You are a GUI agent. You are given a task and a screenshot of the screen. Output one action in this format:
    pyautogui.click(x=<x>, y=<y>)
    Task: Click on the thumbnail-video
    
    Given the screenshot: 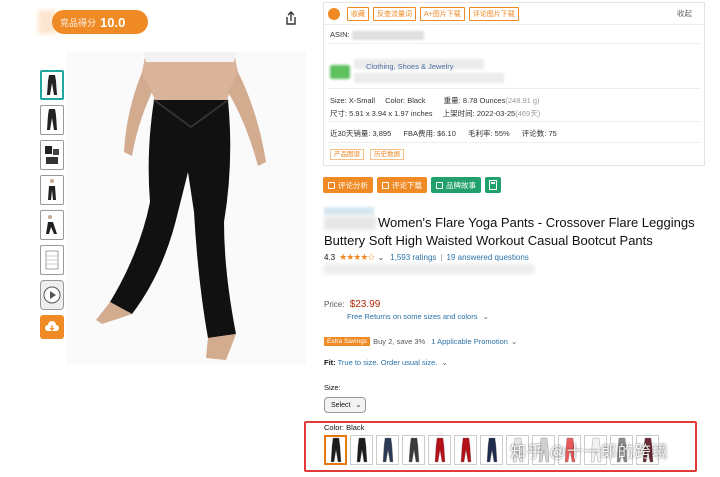 What is the action you would take?
    pyautogui.click(x=52, y=295)
    